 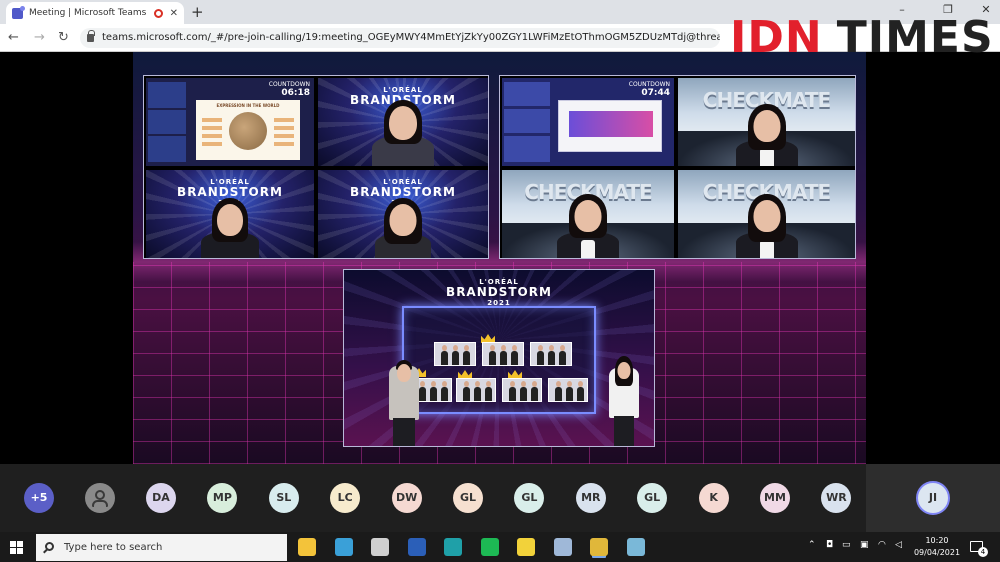 What do you see at coordinates (88, 13) in the screenshot?
I see `tab-title: Meeting | Microsoft Teams` at bounding box center [88, 13].